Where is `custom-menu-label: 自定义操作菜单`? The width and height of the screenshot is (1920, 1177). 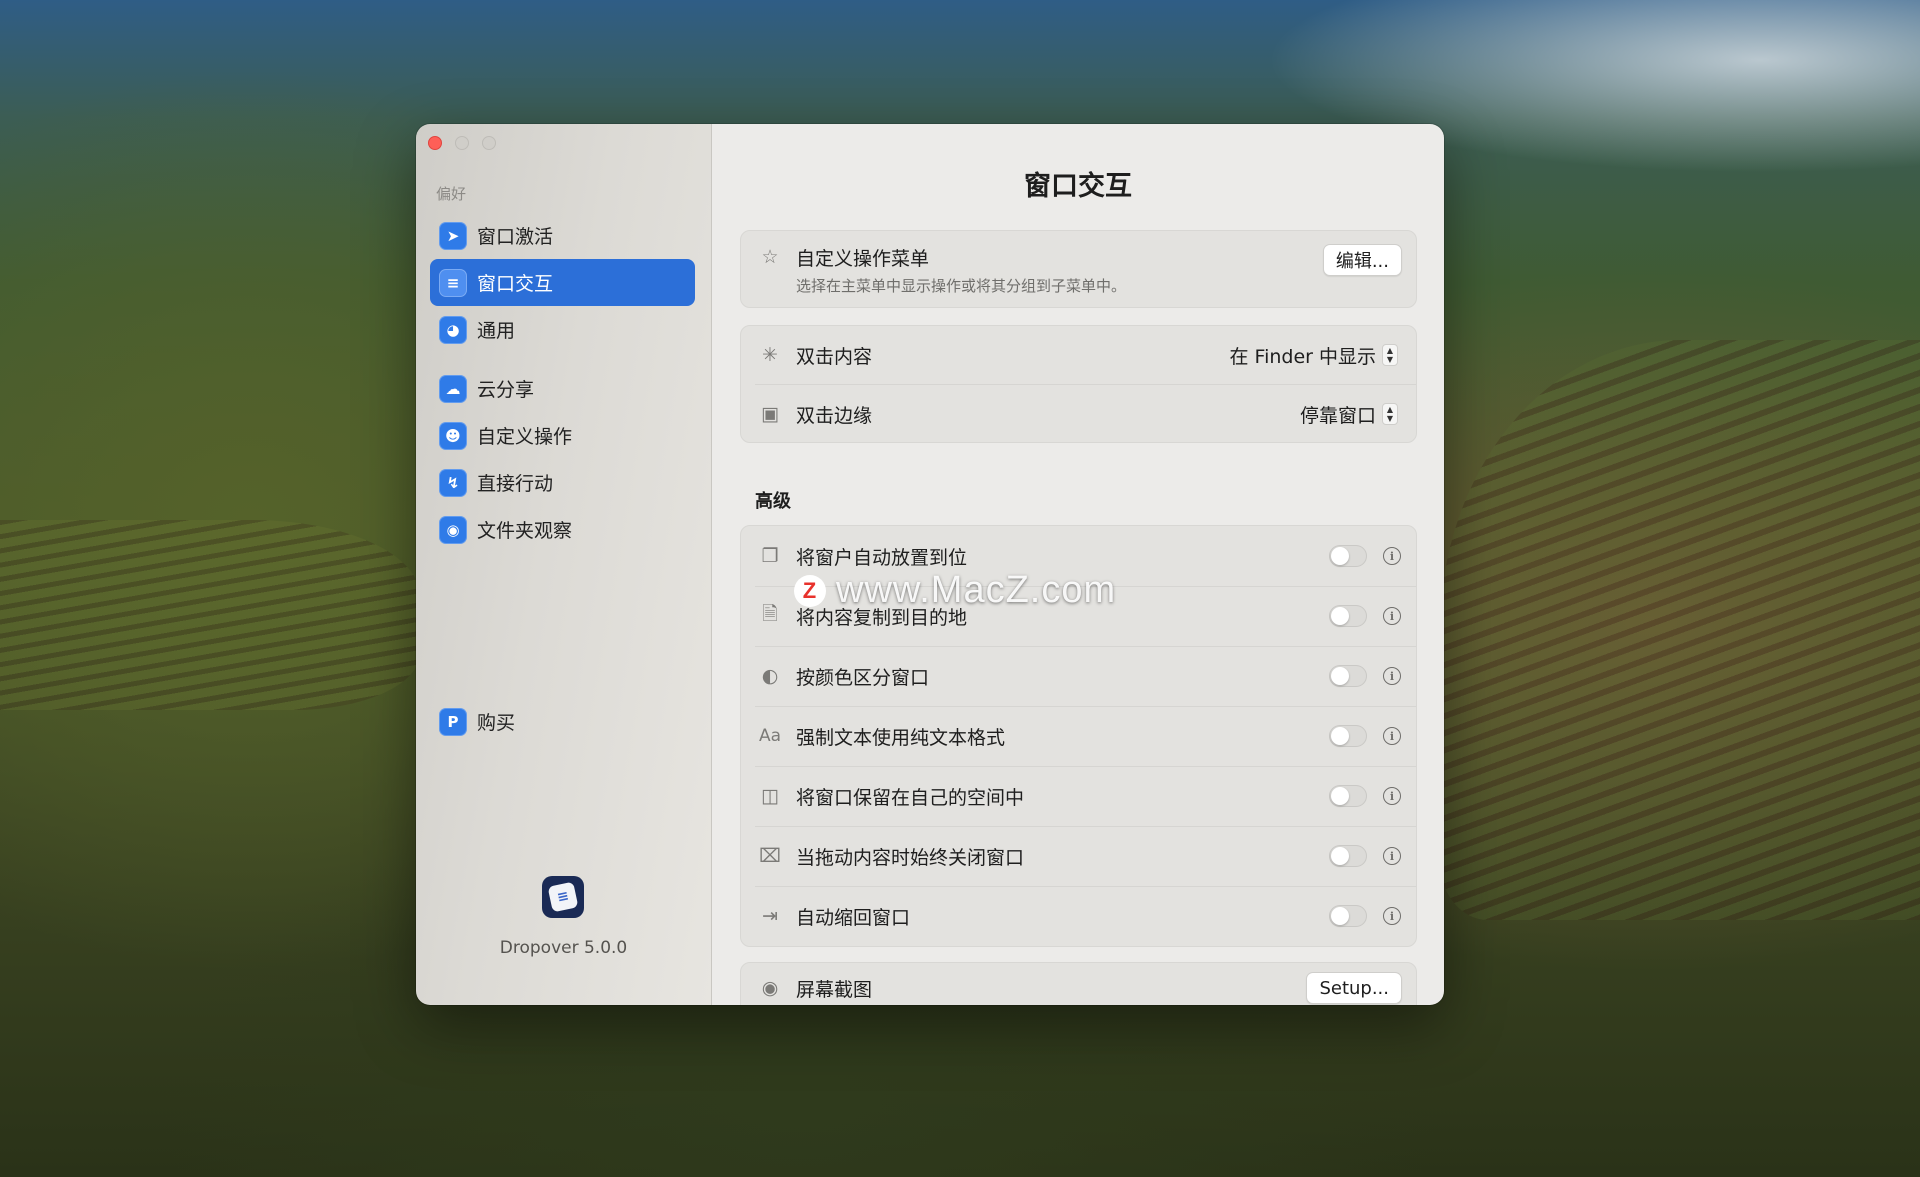 custom-menu-label: 自定义操作菜单 is located at coordinates (863, 259).